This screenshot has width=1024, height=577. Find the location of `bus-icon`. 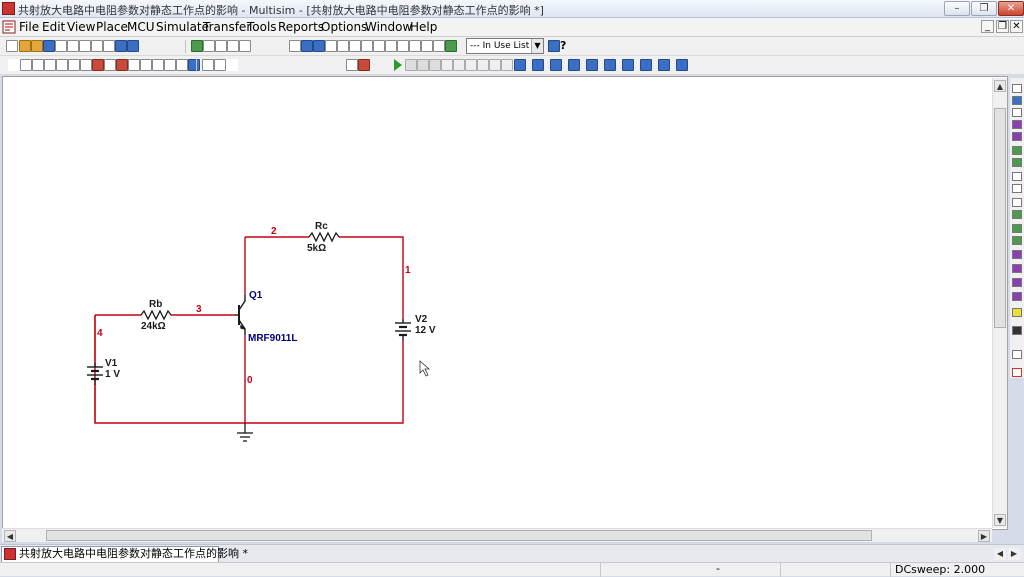

bus-icon is located at coordinates (220, 65).